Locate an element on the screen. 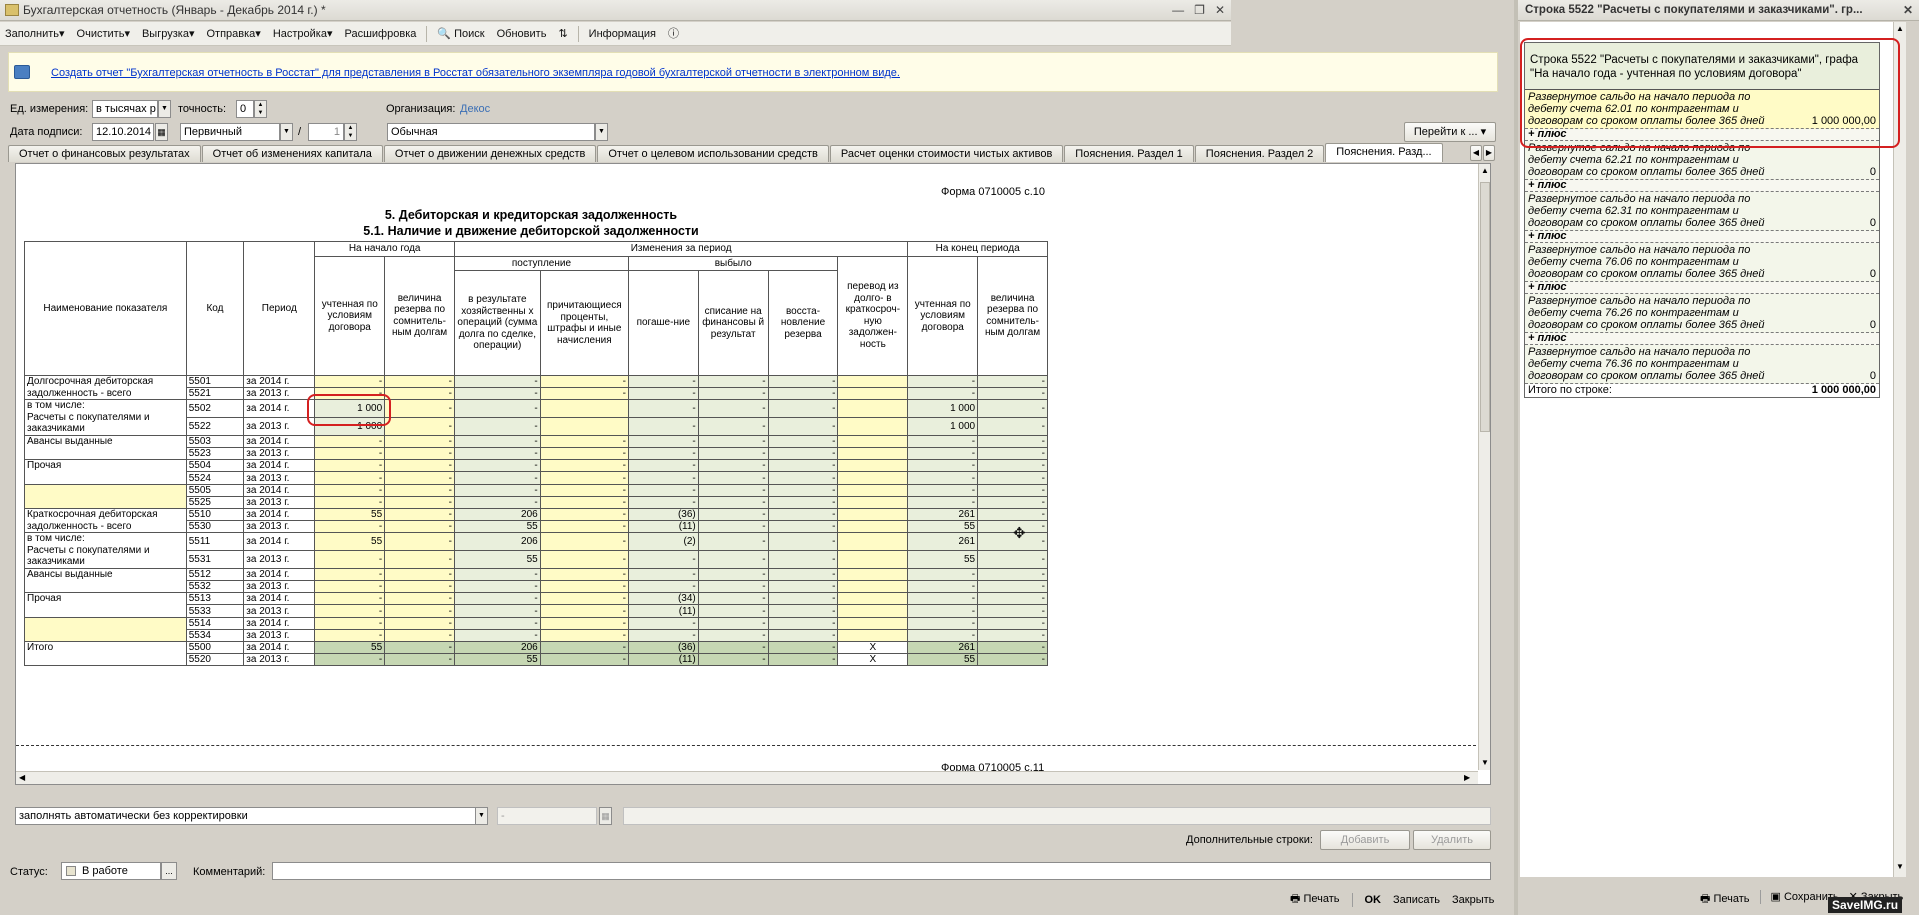 The image size is (1919, 915). toolbar-8-button: Информация is located at coordinates (622, 34).